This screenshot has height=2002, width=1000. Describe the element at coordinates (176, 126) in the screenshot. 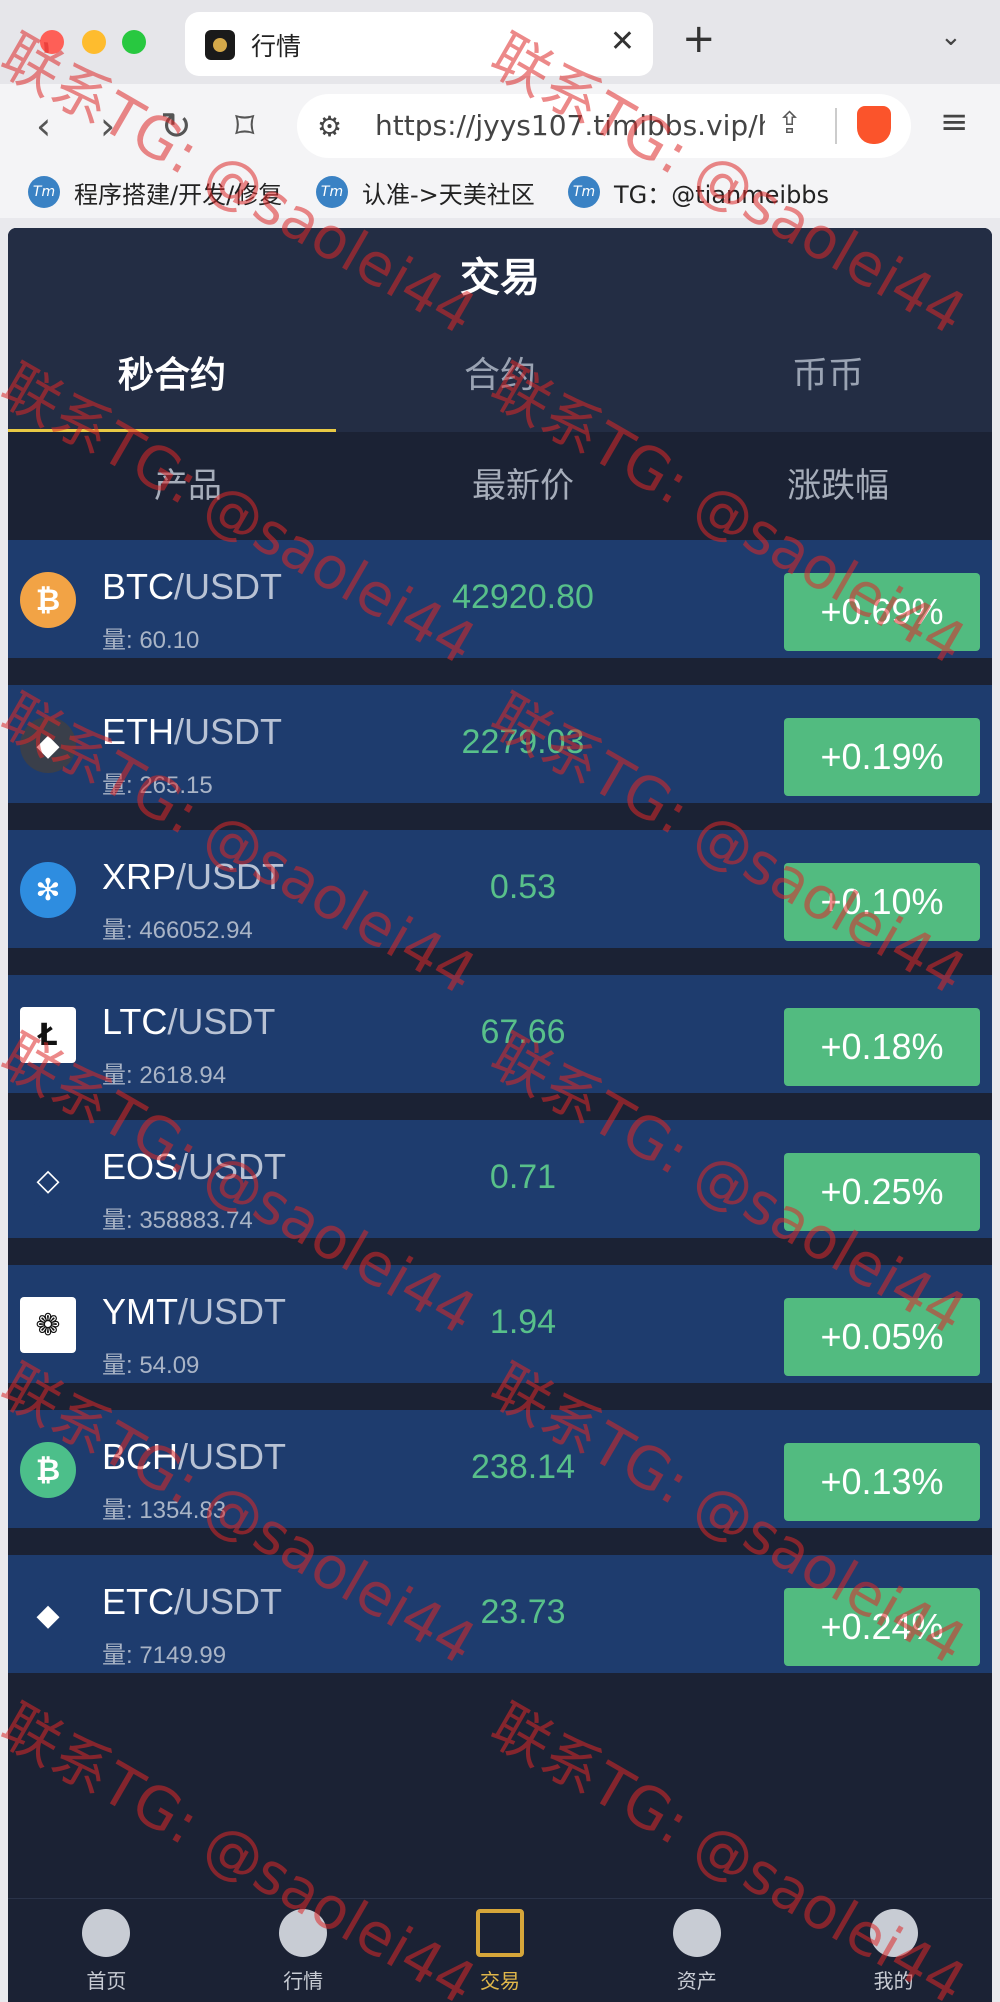

I see `reload-icon: ↻` at that location.